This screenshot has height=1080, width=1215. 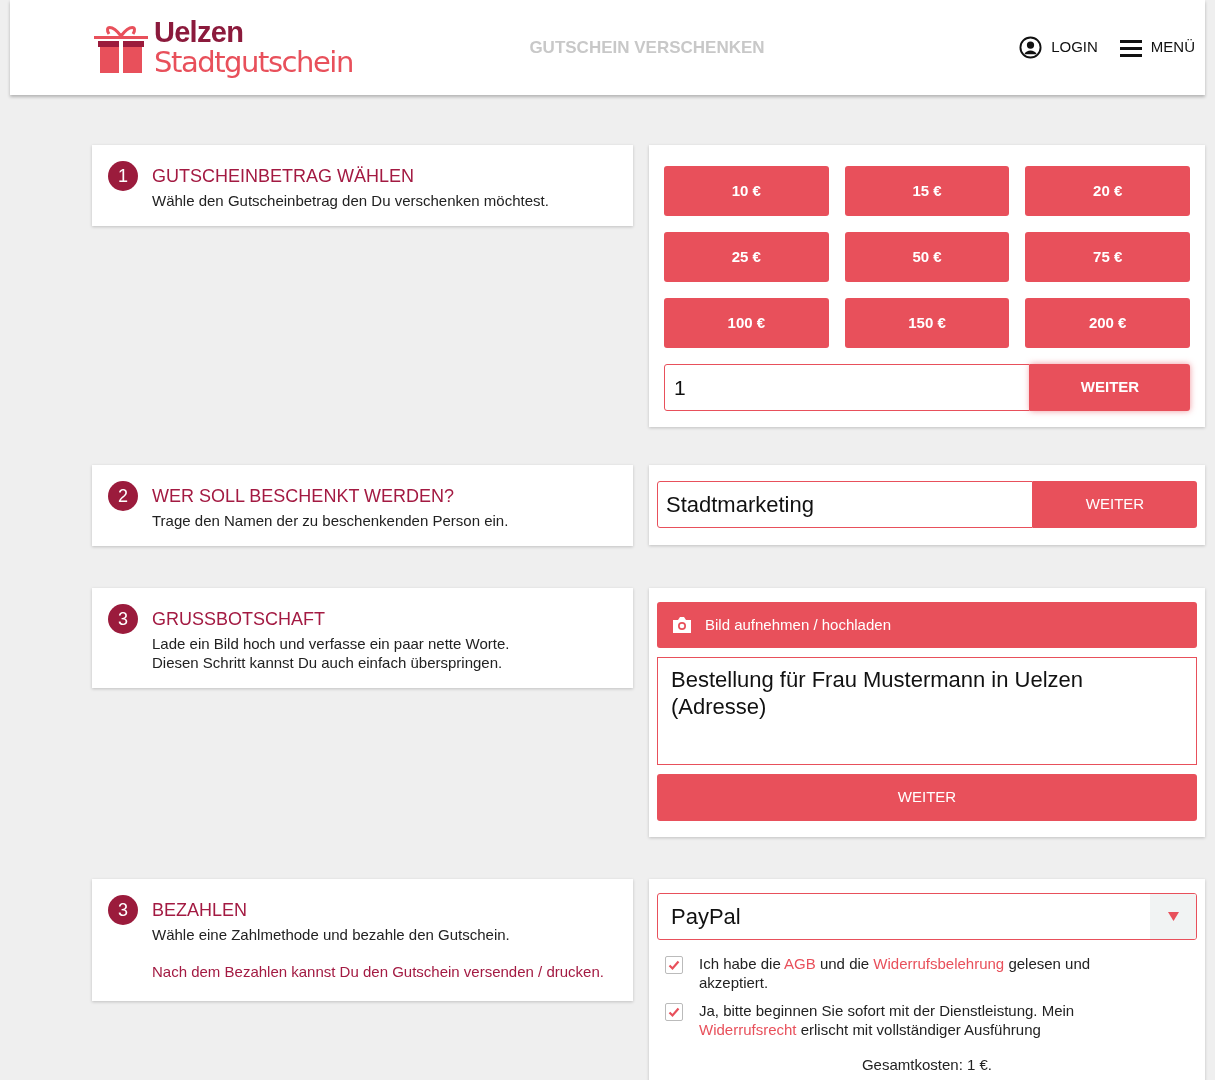 I want to click on total-cost: Gesamtkosten: 1 €., so click(x=927, y=1065).